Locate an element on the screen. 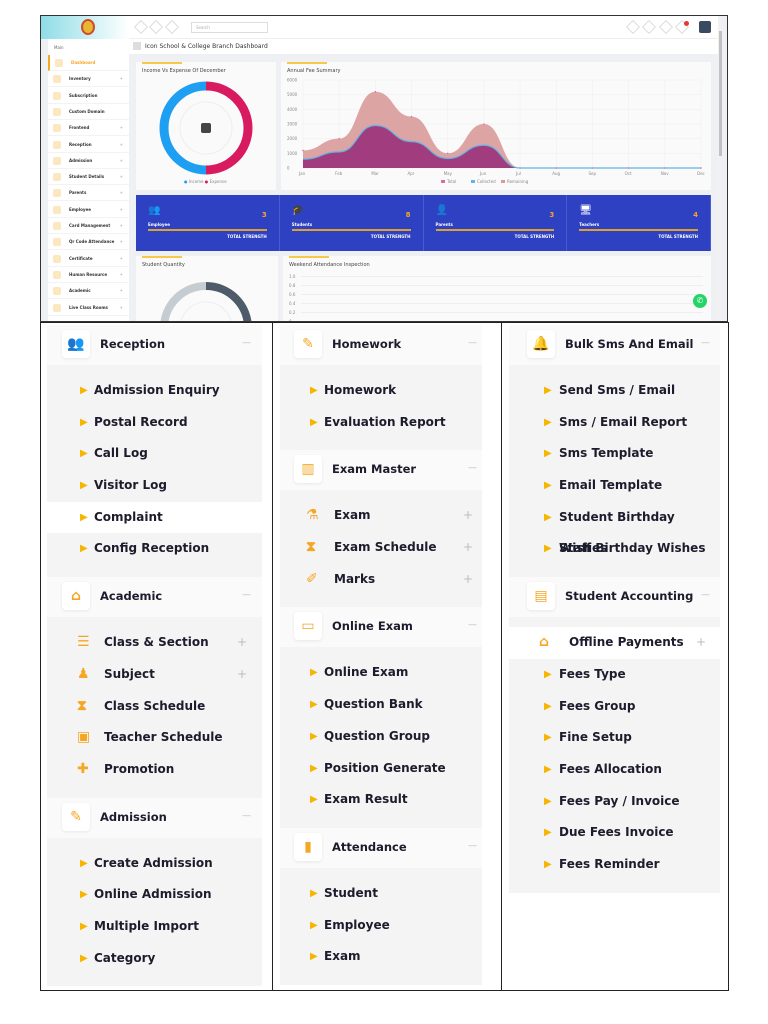  sidebar-item-reception: Reception + is located at coordinates (88, 145).